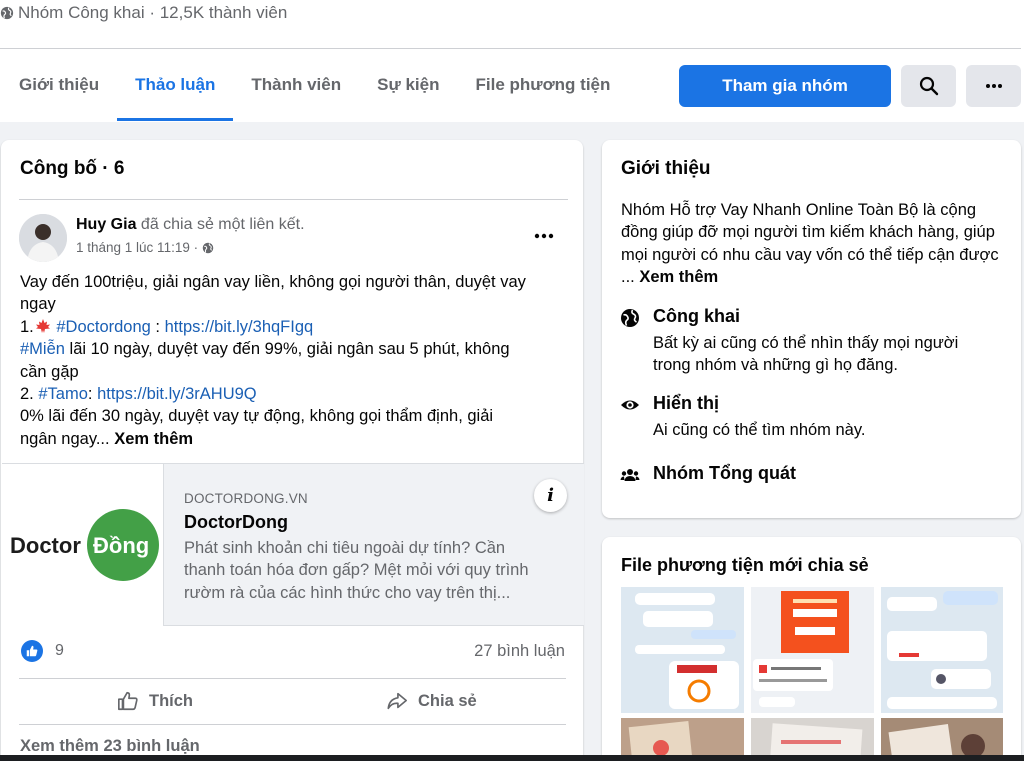 The width and height of the screenshot is (1024, 761). I want to click on media-card: File phương tiện mới chia sẻ, so click(811, 649).